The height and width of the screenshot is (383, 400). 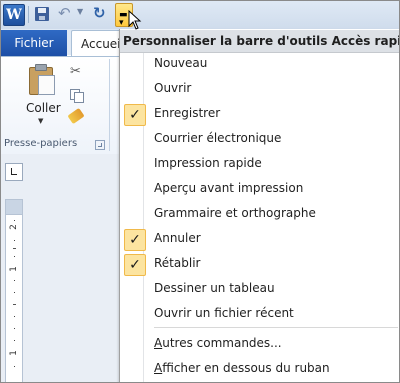 What do you see at coordinates (64, 13) in the screenshot?
I see `undo-icon: ↶` at bounding box center [64, 13].